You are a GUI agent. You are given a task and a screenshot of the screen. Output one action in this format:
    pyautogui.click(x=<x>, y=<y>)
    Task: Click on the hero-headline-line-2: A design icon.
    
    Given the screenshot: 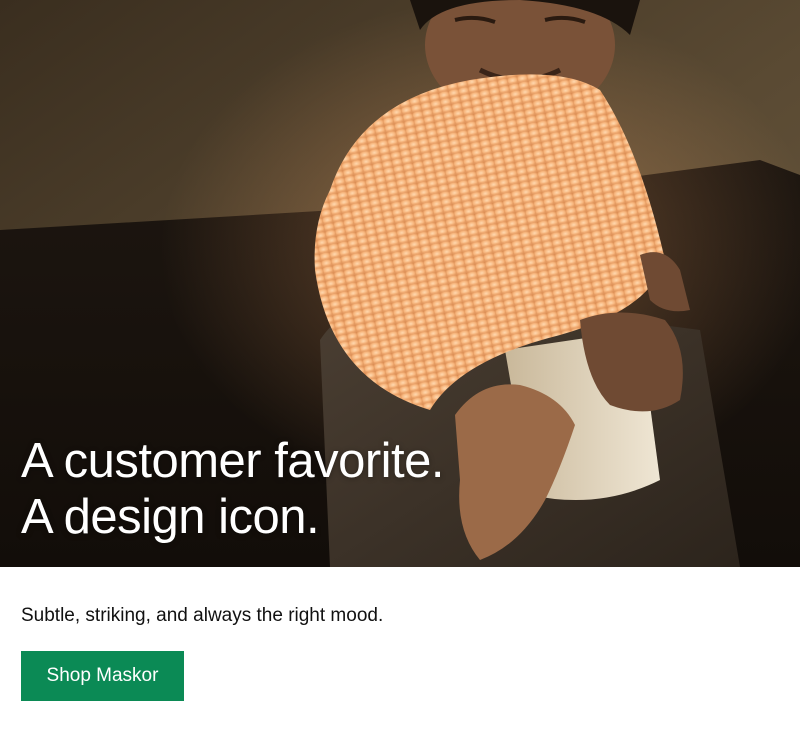 What is the action you would take?
    pyautogui.click(x=170, y=517)
    